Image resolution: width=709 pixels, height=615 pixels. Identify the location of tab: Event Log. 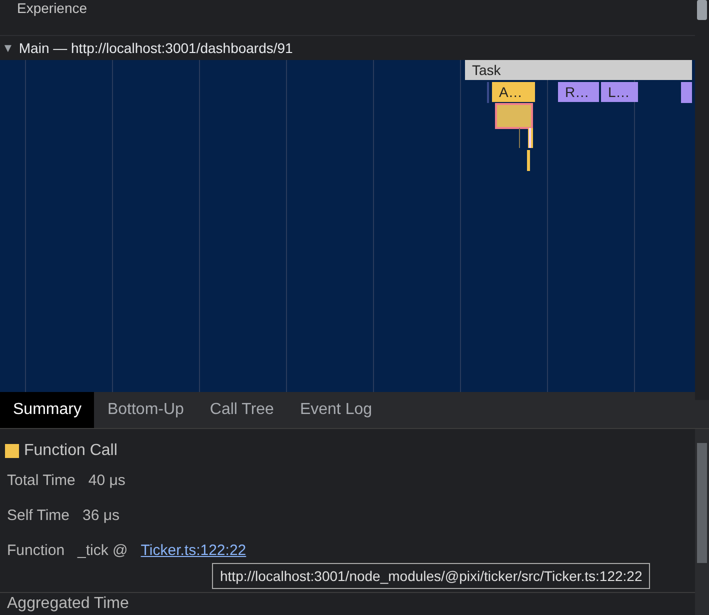
(336, 410).